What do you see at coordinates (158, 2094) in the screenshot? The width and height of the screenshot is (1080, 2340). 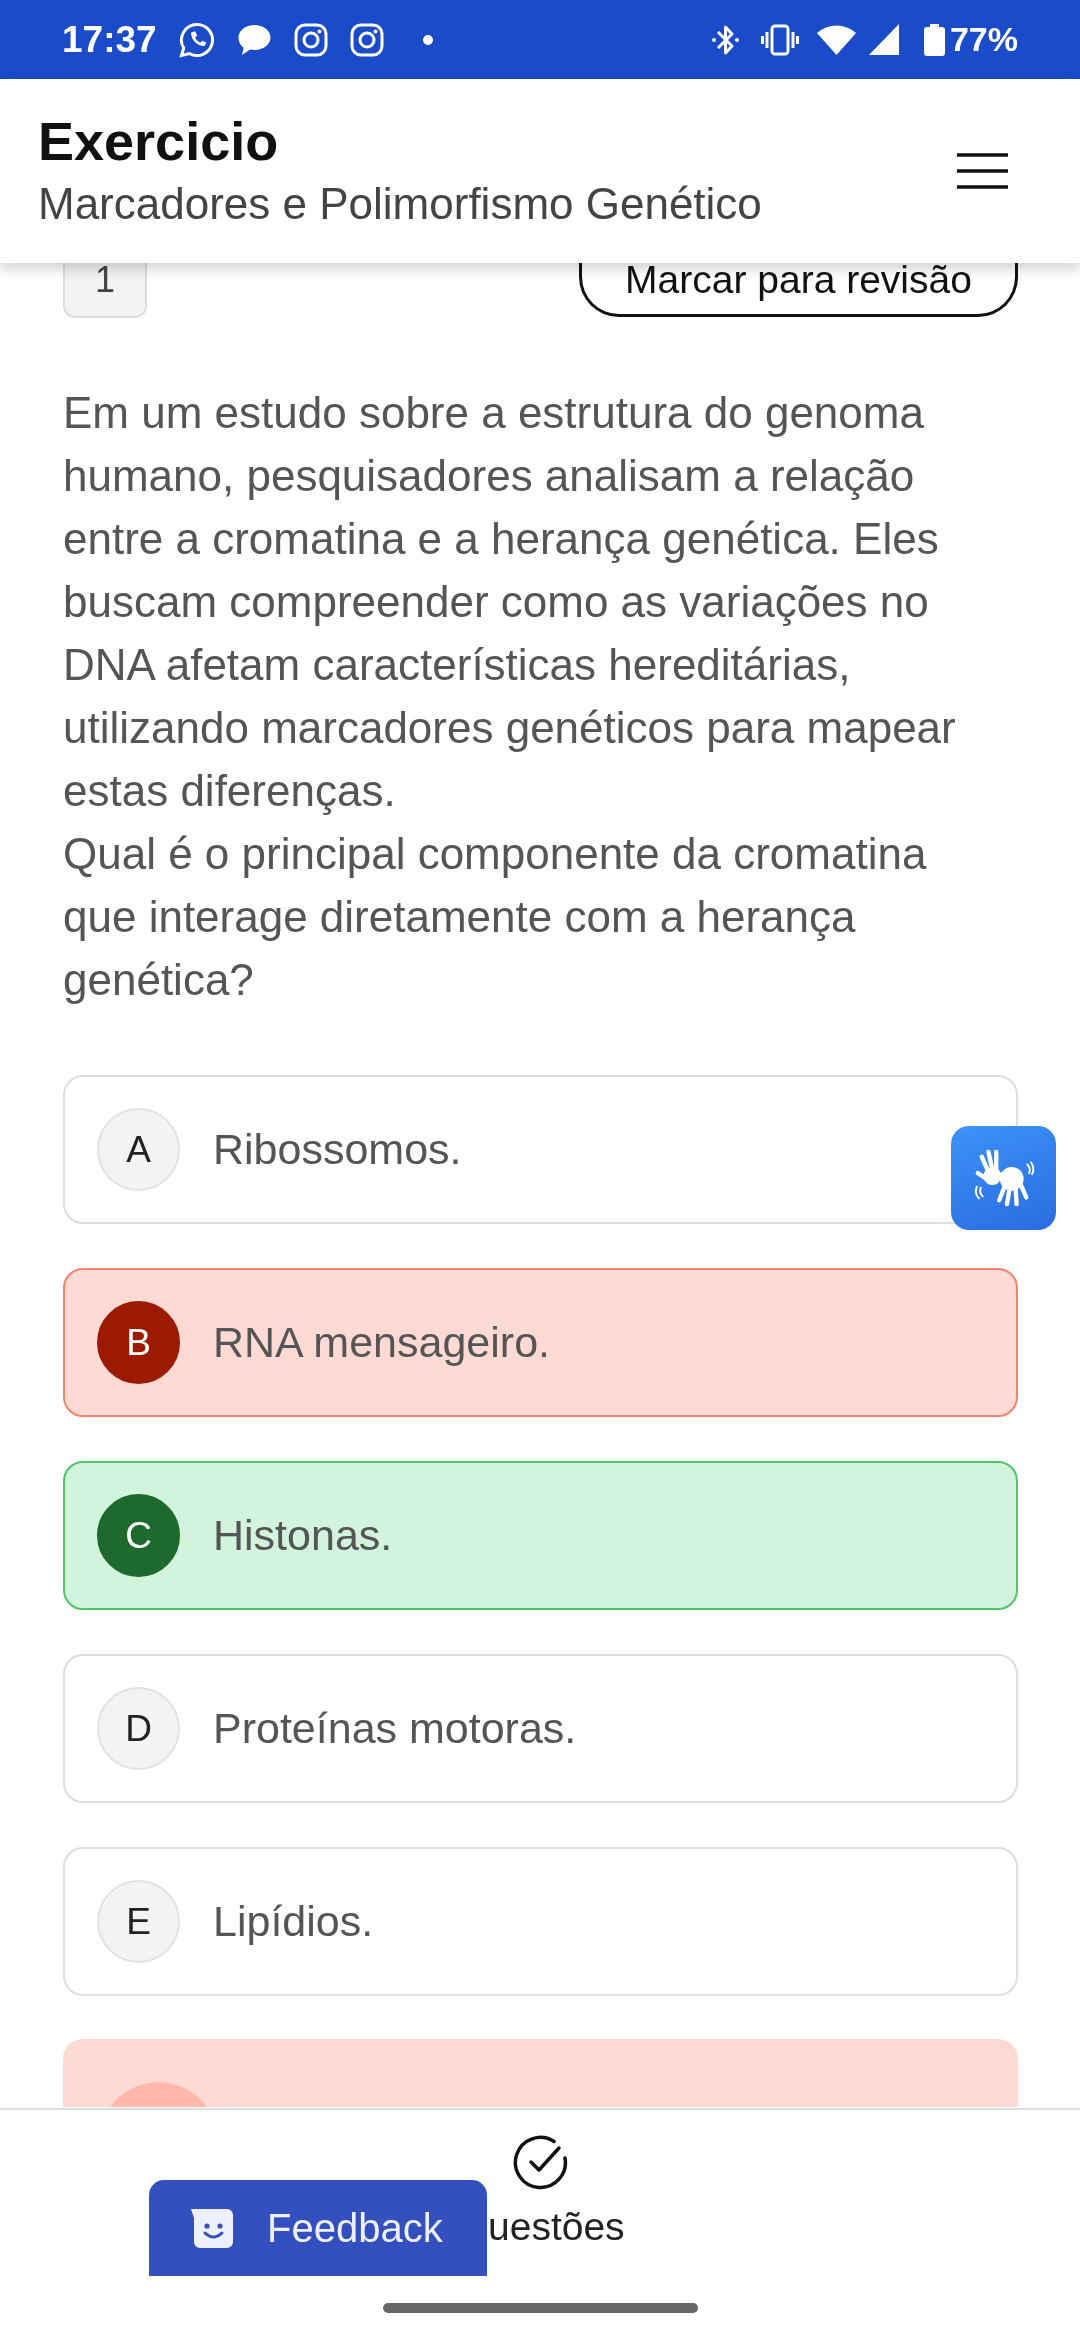 I see `result-icon` at bounding box center [158, 2094].